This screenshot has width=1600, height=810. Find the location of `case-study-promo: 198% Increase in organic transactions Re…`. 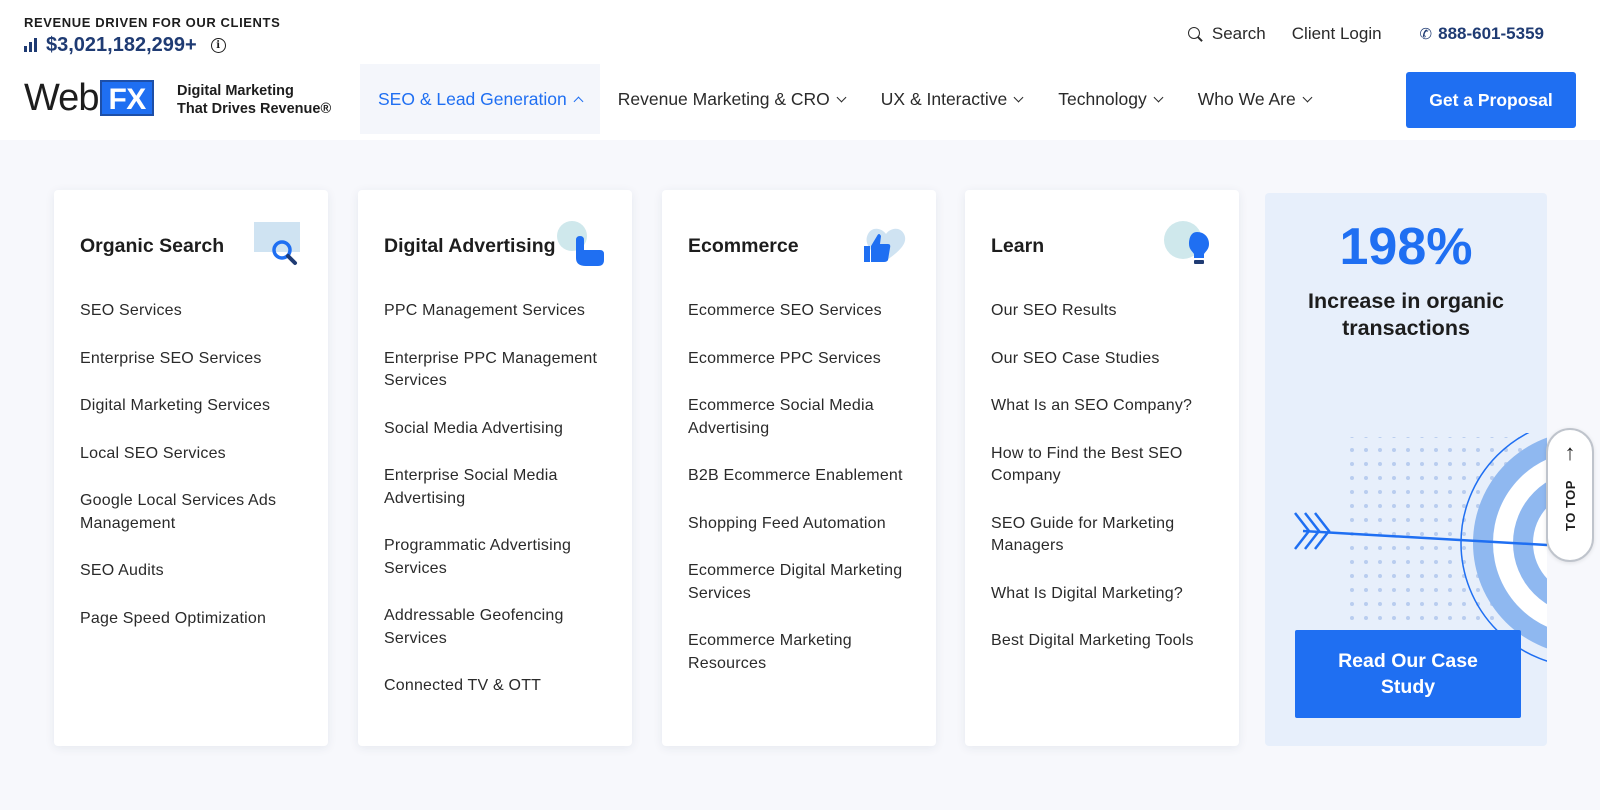

case-study-promo: 198% Increase in organic transactions Re… is located at coordinates (1406, 469).